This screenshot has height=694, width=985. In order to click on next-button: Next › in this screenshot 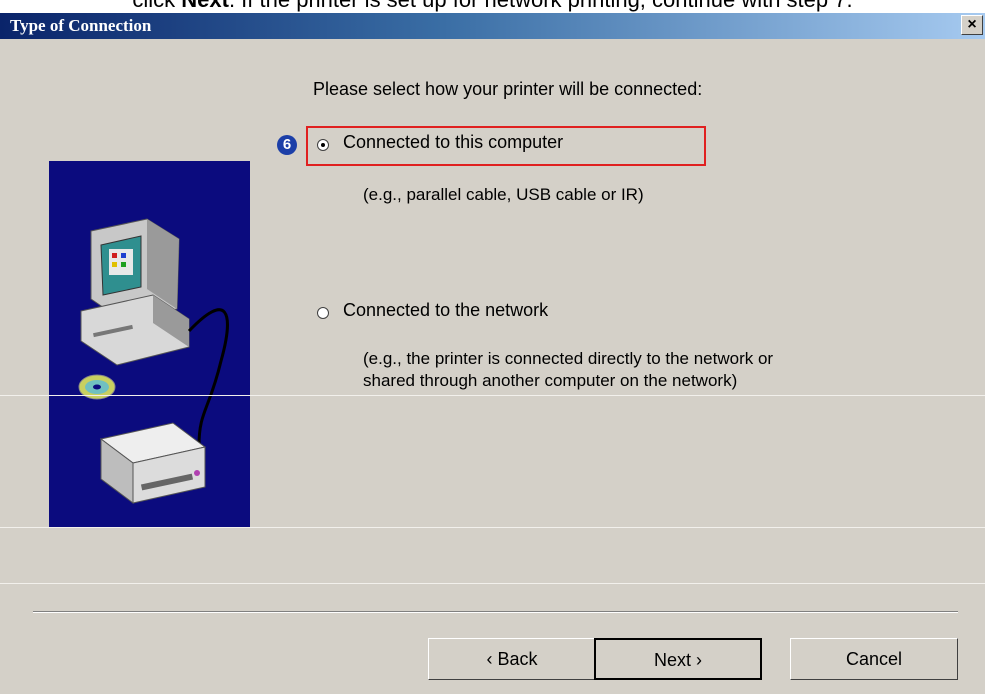, I will do `click(678, 659)`.